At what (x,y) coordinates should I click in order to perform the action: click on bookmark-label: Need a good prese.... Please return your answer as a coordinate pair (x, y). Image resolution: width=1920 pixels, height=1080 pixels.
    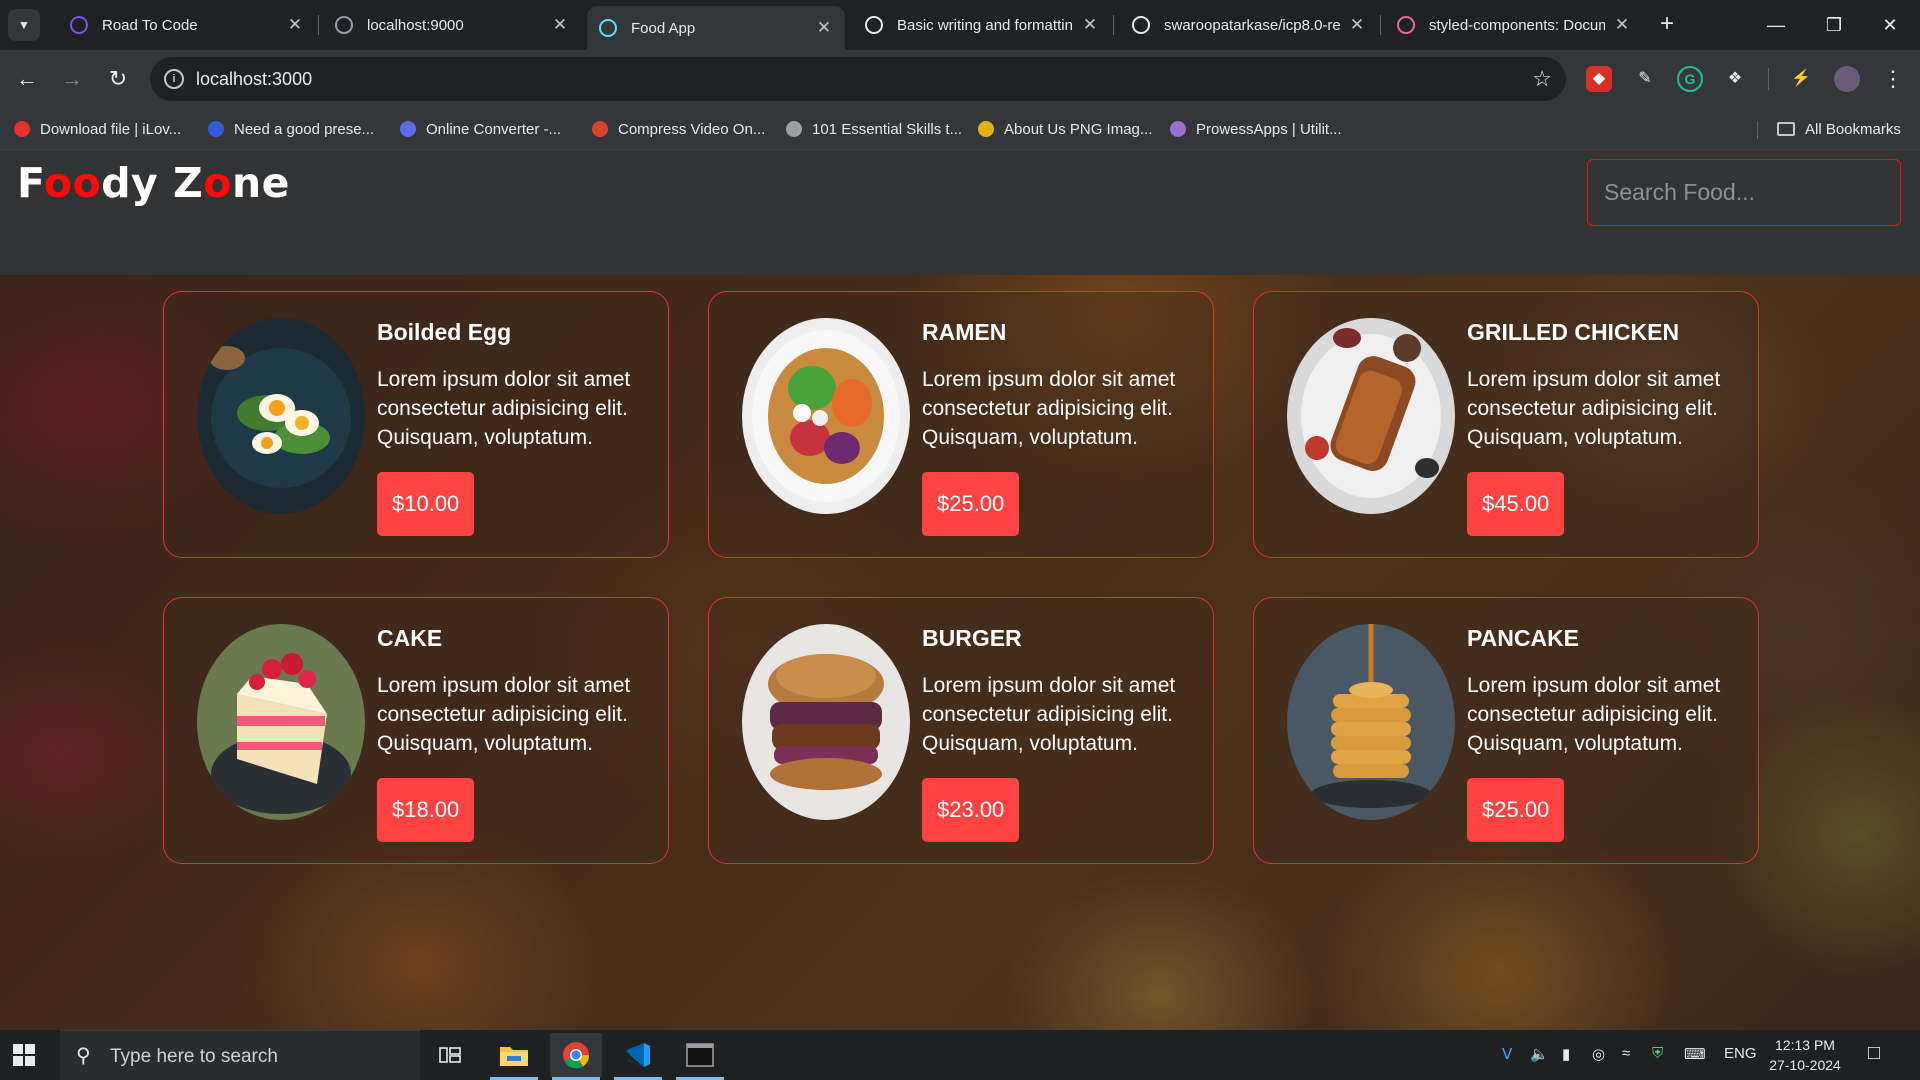
    Looking at the image, I should click on (304, 129).